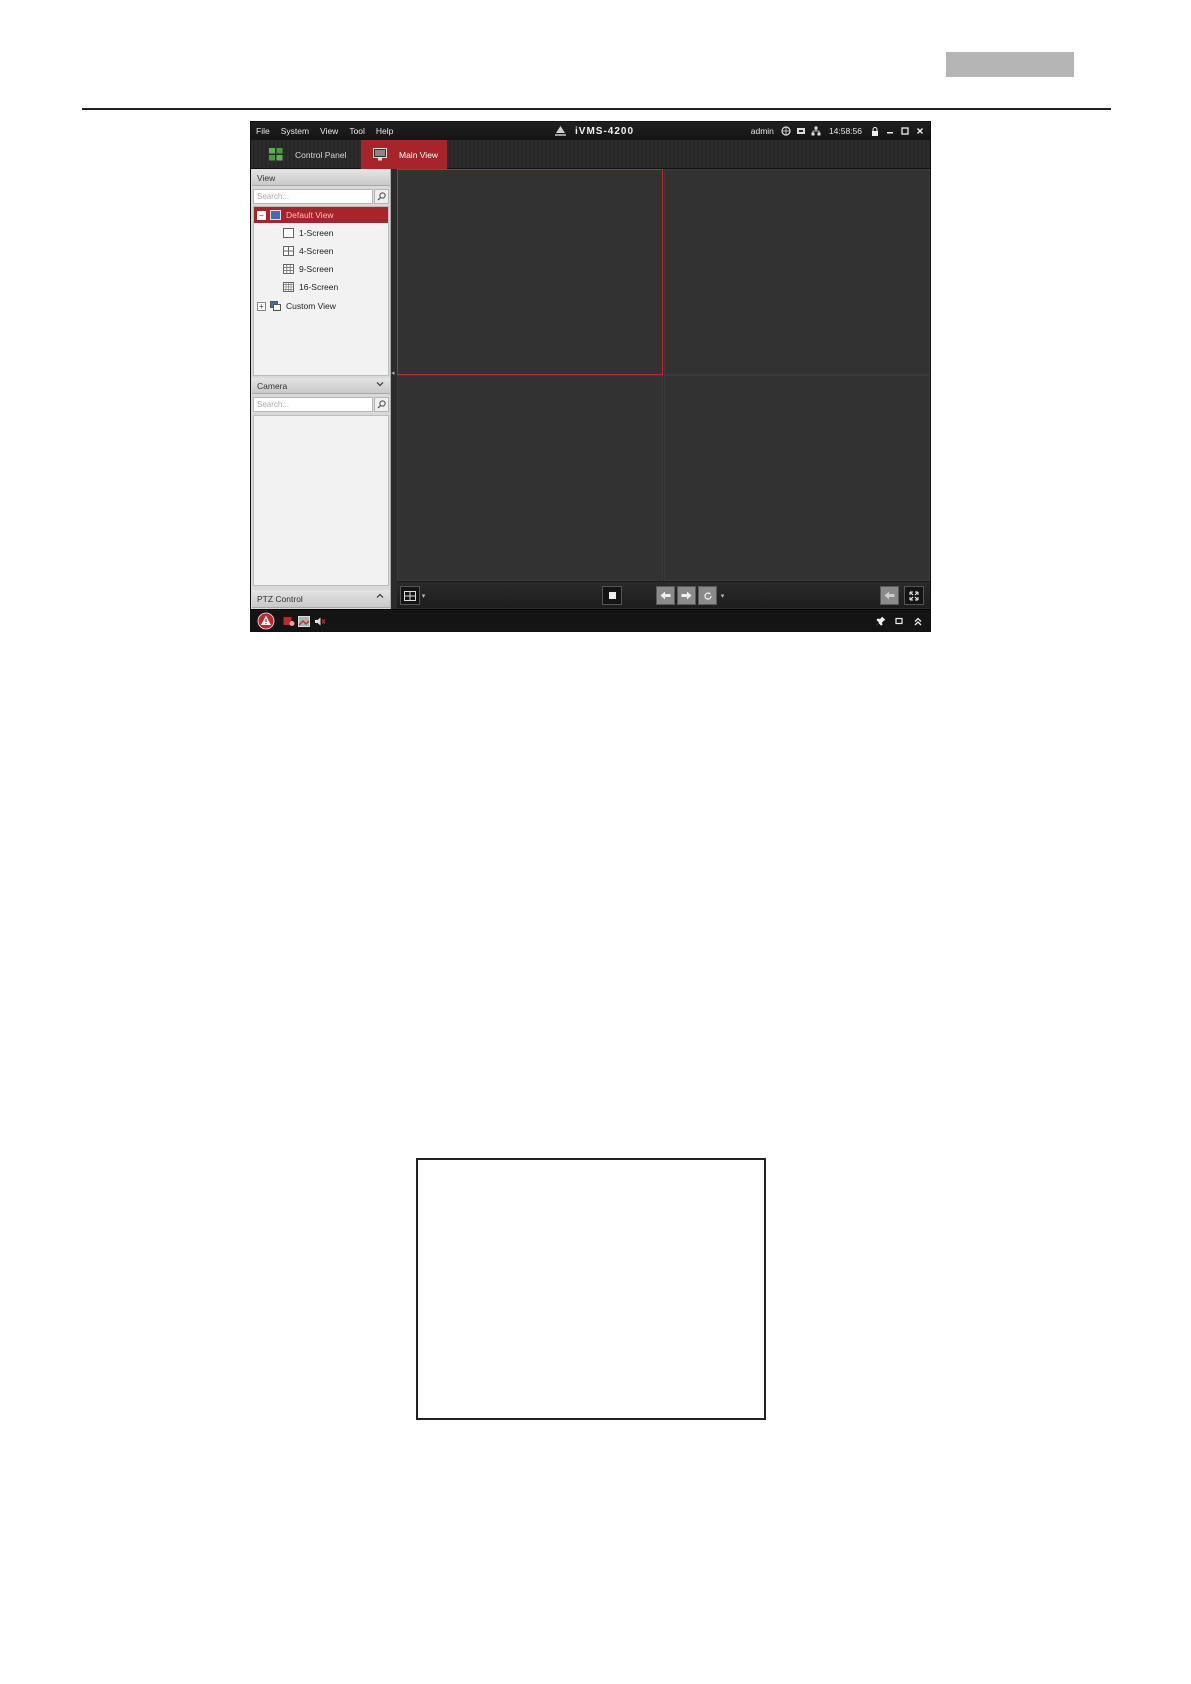 The width and height of the screenshot is (1191, 1684). What do you see at coordinates (272, 385) in the screenshot?
I see `camera-panel-title: Camera` at bounding box center [272, 385].